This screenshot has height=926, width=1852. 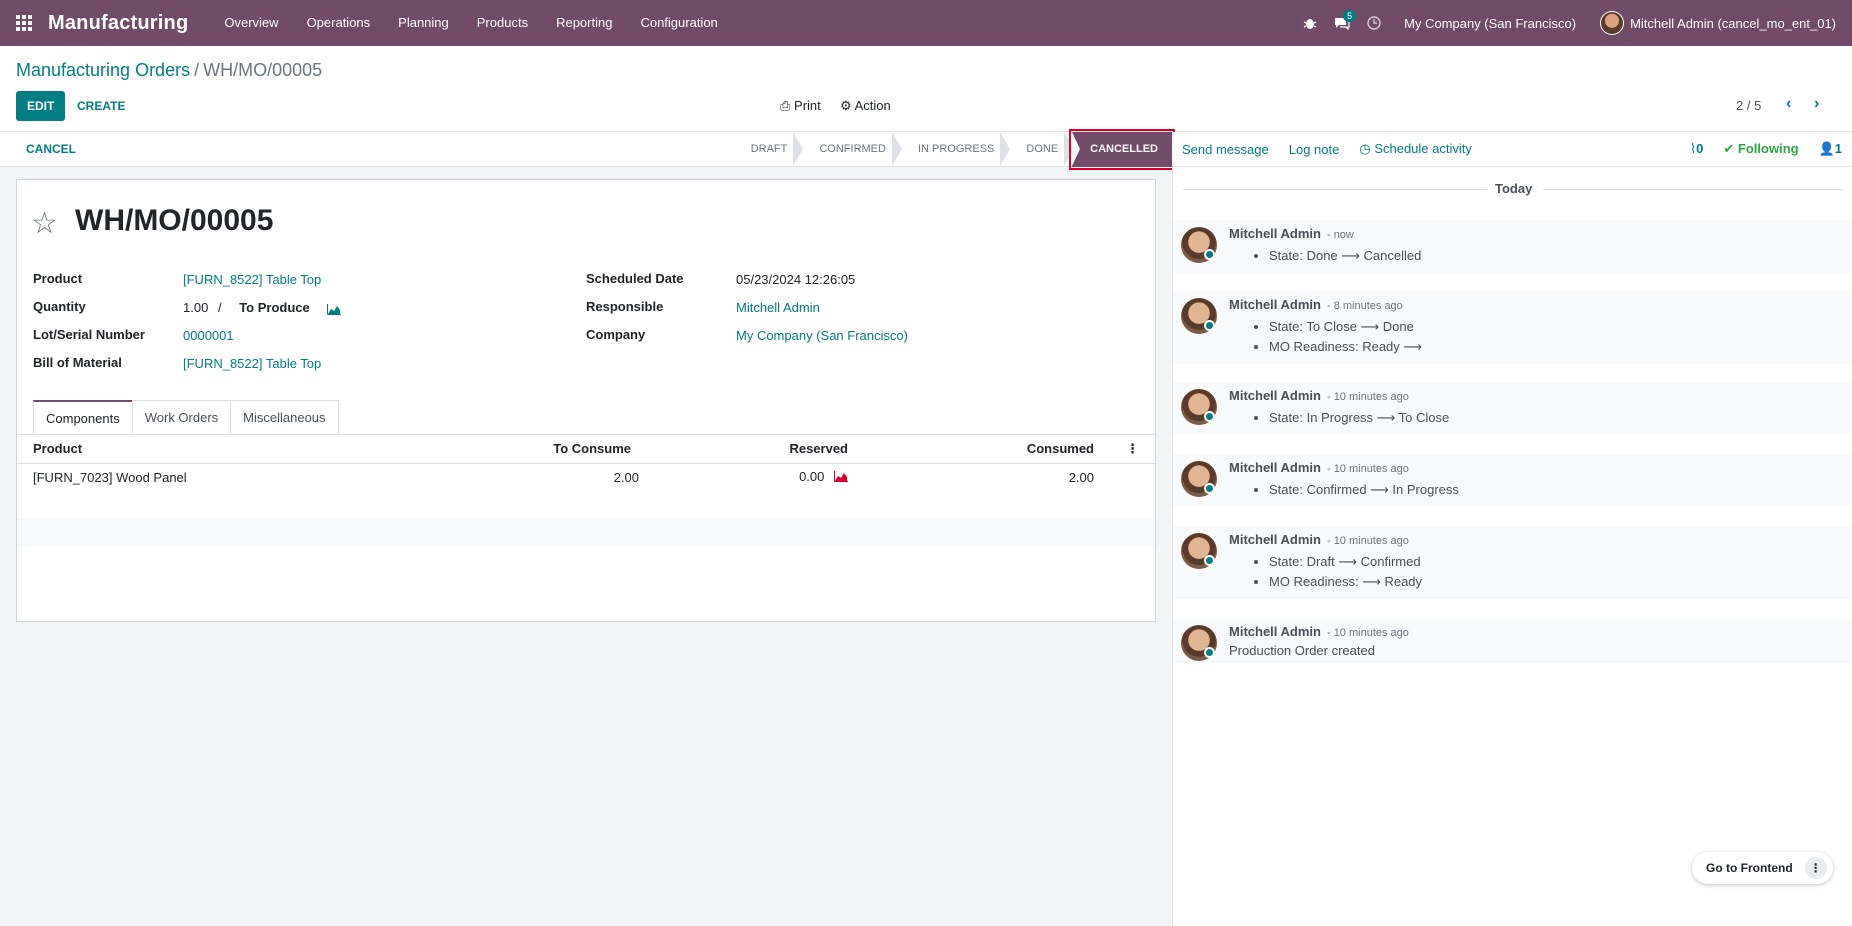 I want to click on go-to-frontend-button: Go to Frontend ⋮, so click(x=1762, y=868).